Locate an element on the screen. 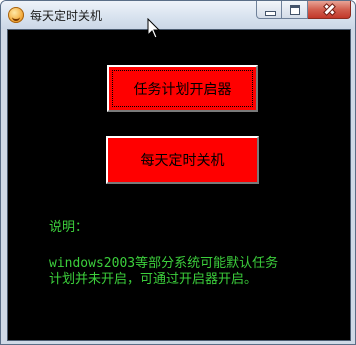  note-heading: 说明： is located at coordinates (69, 227).